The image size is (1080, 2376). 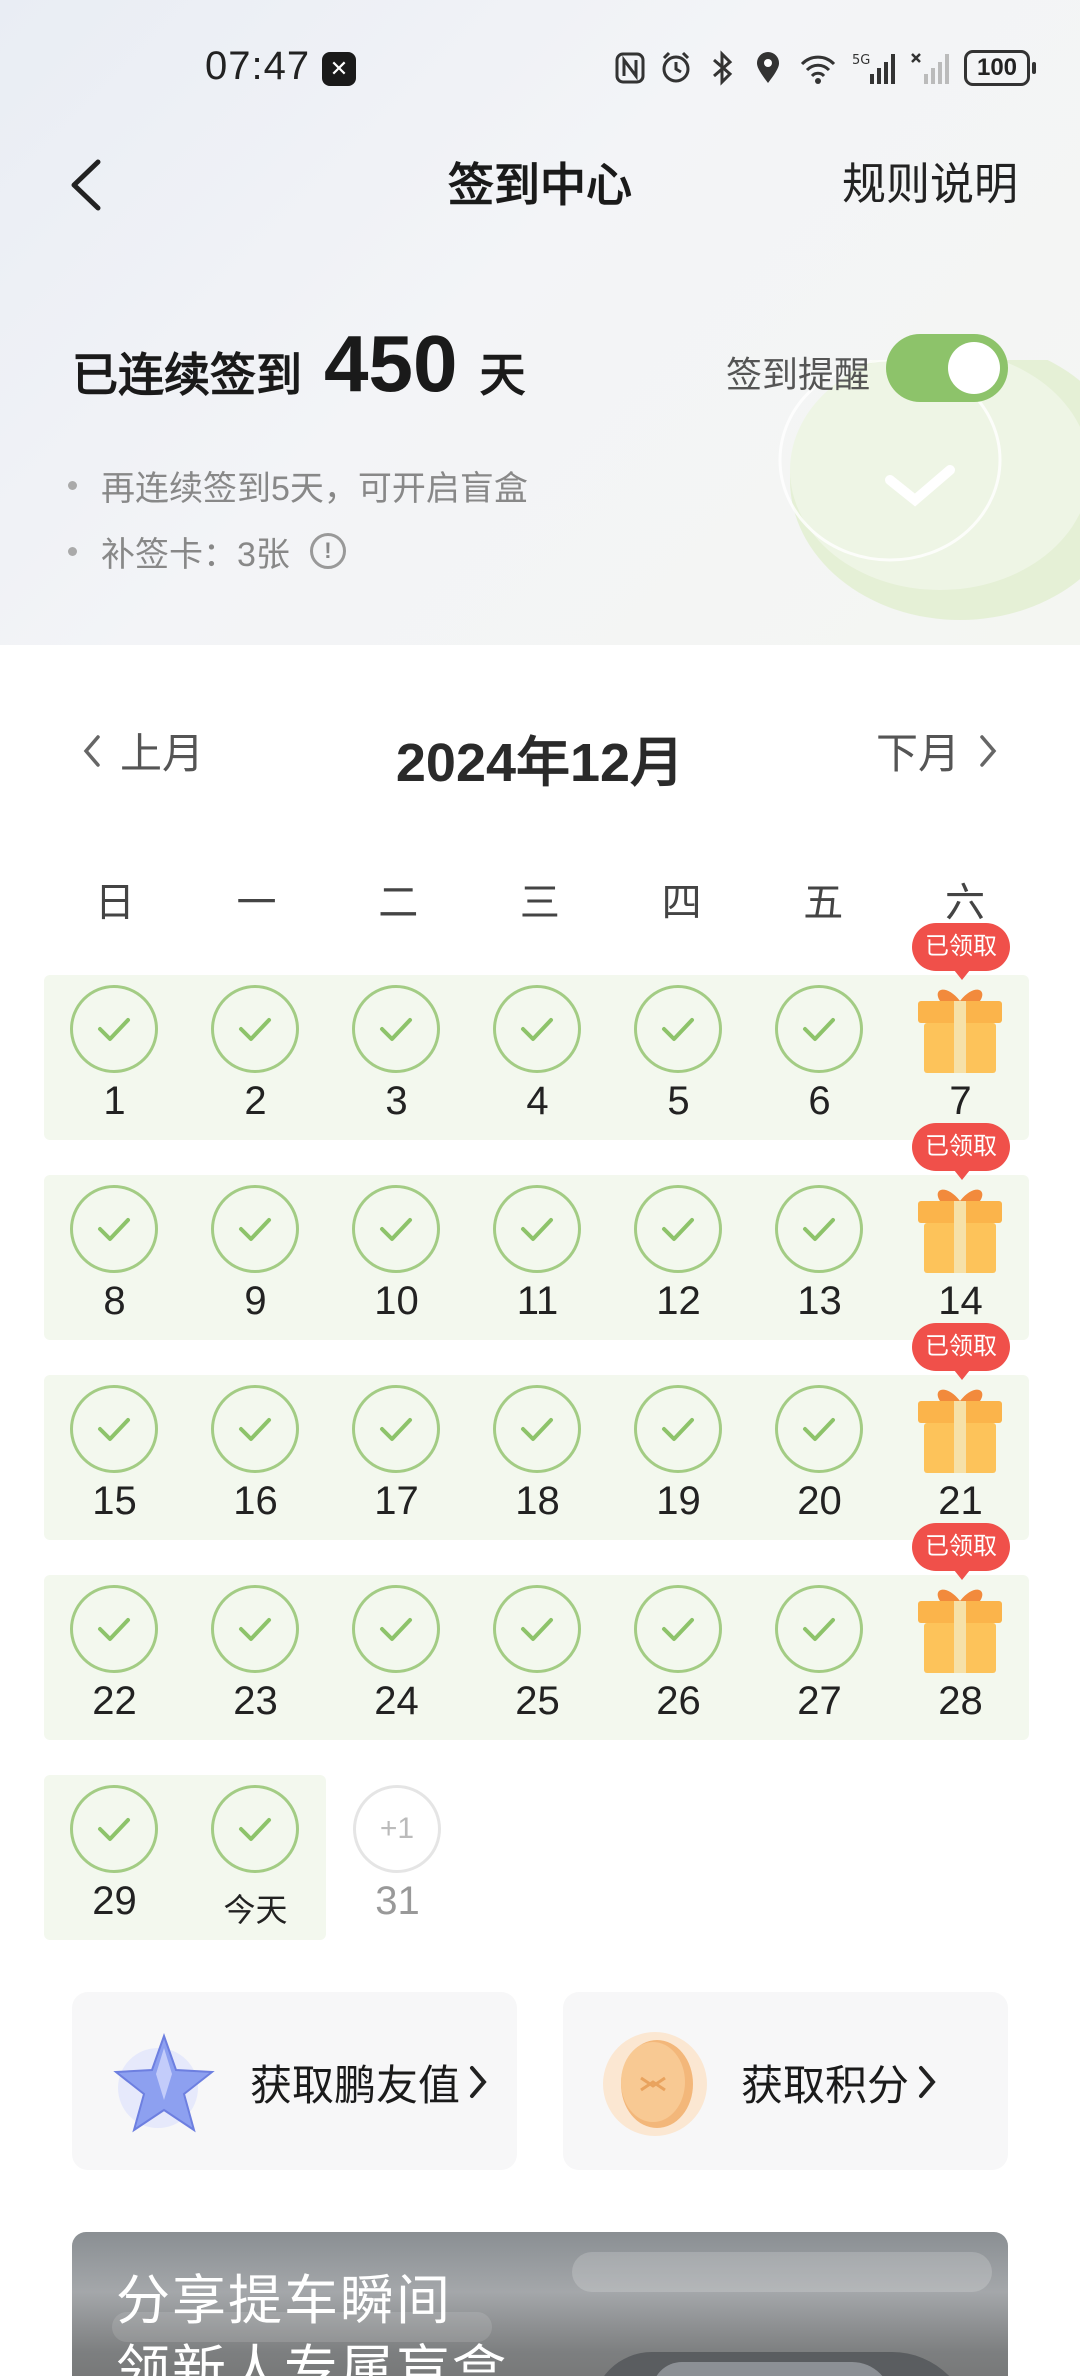 What do you see at coordinates (391, 363) in the screenshot?
I see `streak-days: 450` at bounding box center [391, 363].